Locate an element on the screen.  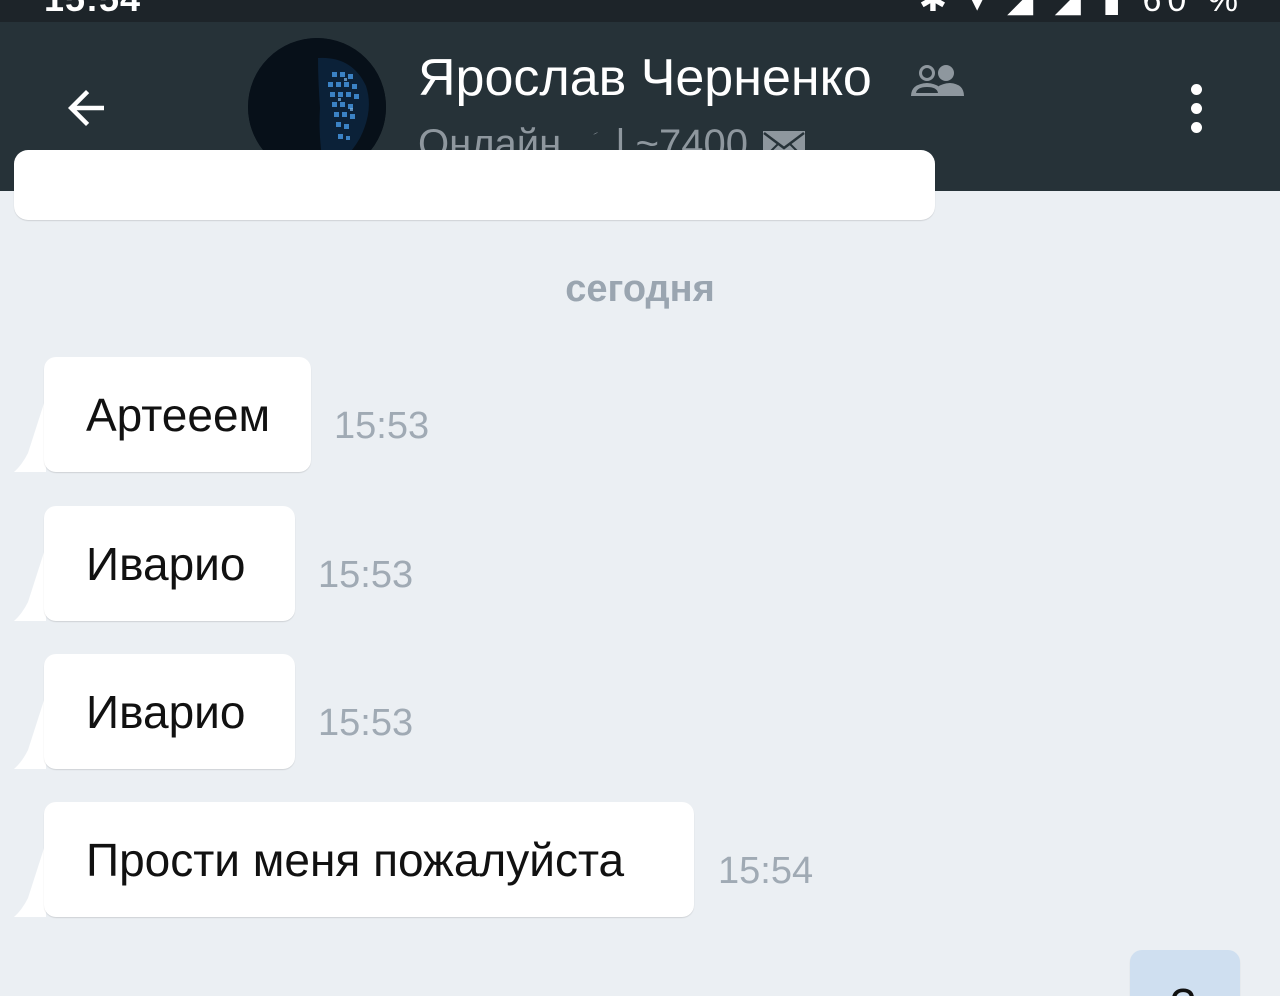
contact-name: Ярослав Черненко is located at coordinates (645, 78).